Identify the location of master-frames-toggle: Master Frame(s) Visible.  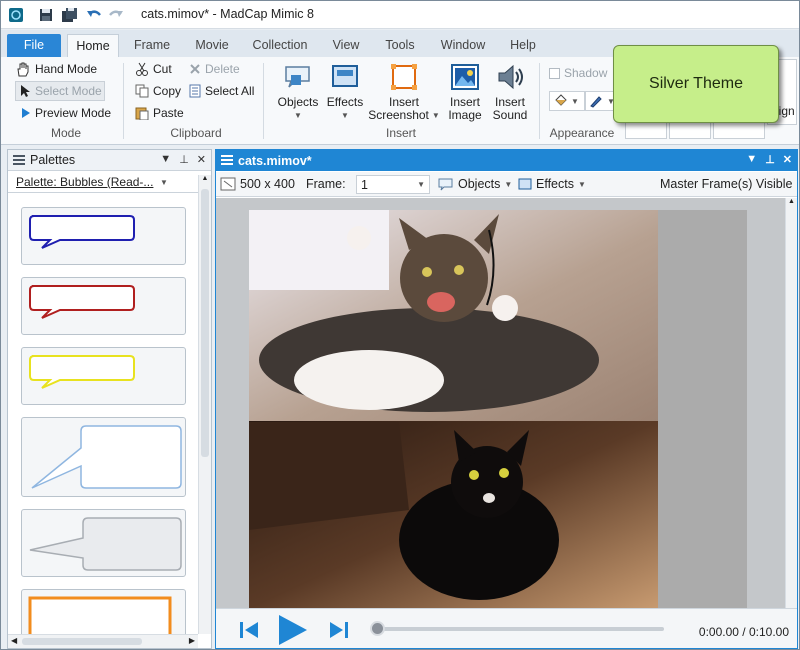
(726, 184).